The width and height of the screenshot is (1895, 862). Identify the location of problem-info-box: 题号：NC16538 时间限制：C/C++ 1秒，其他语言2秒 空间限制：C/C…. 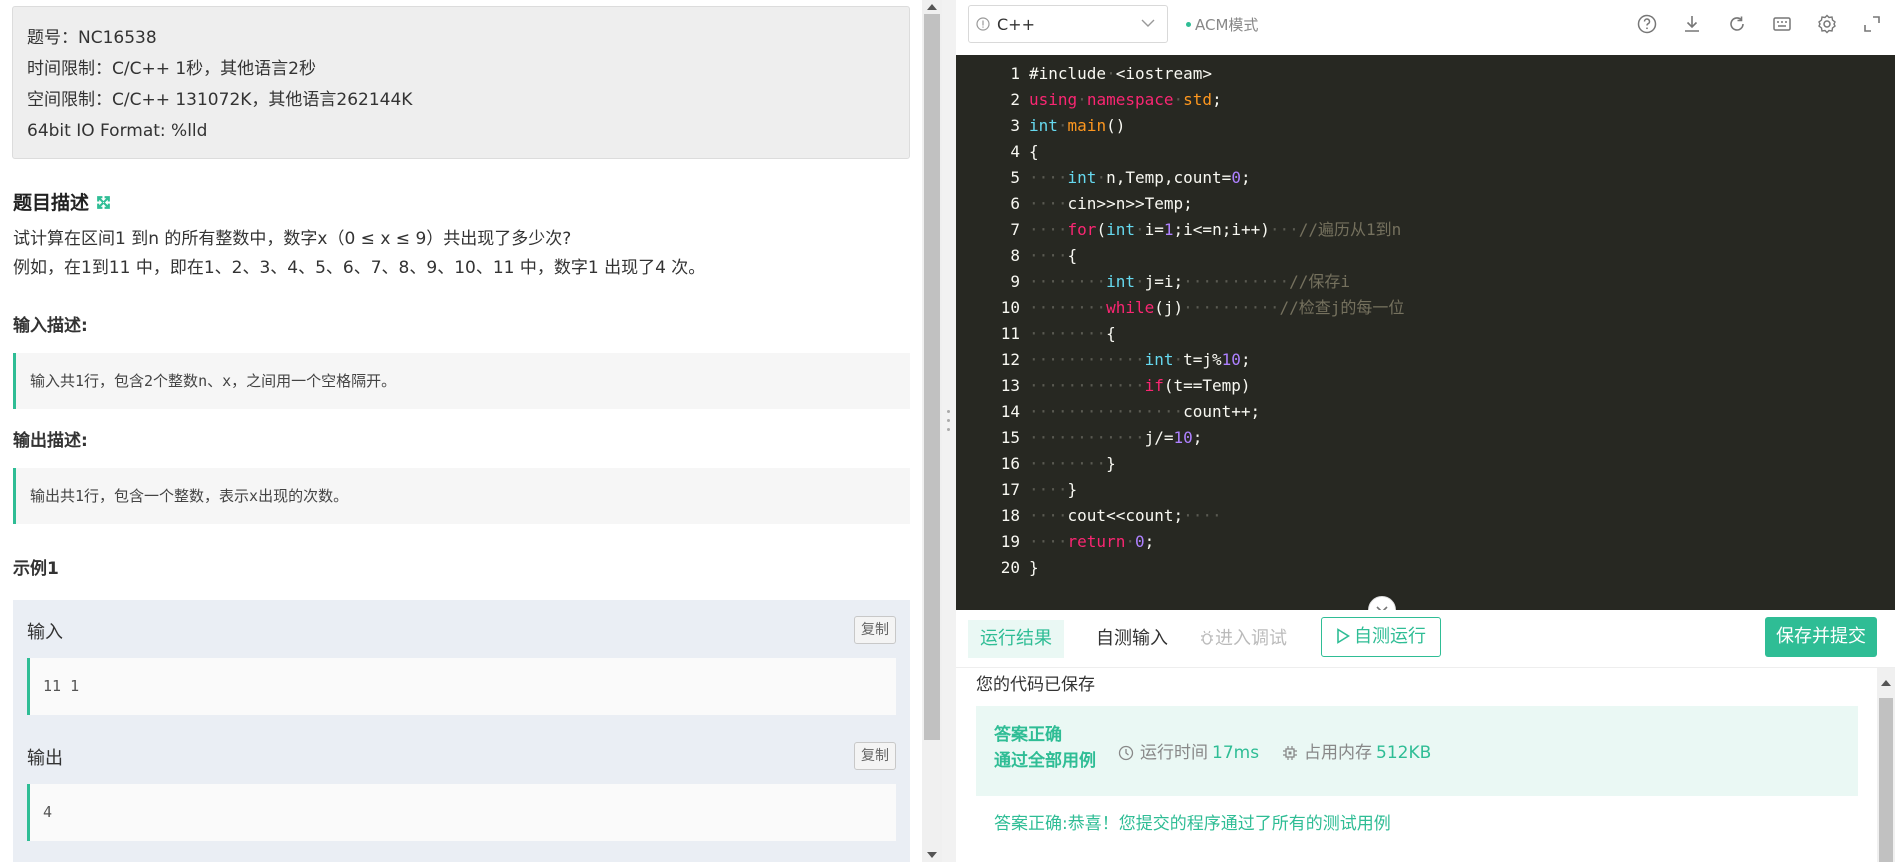
(461, 82).